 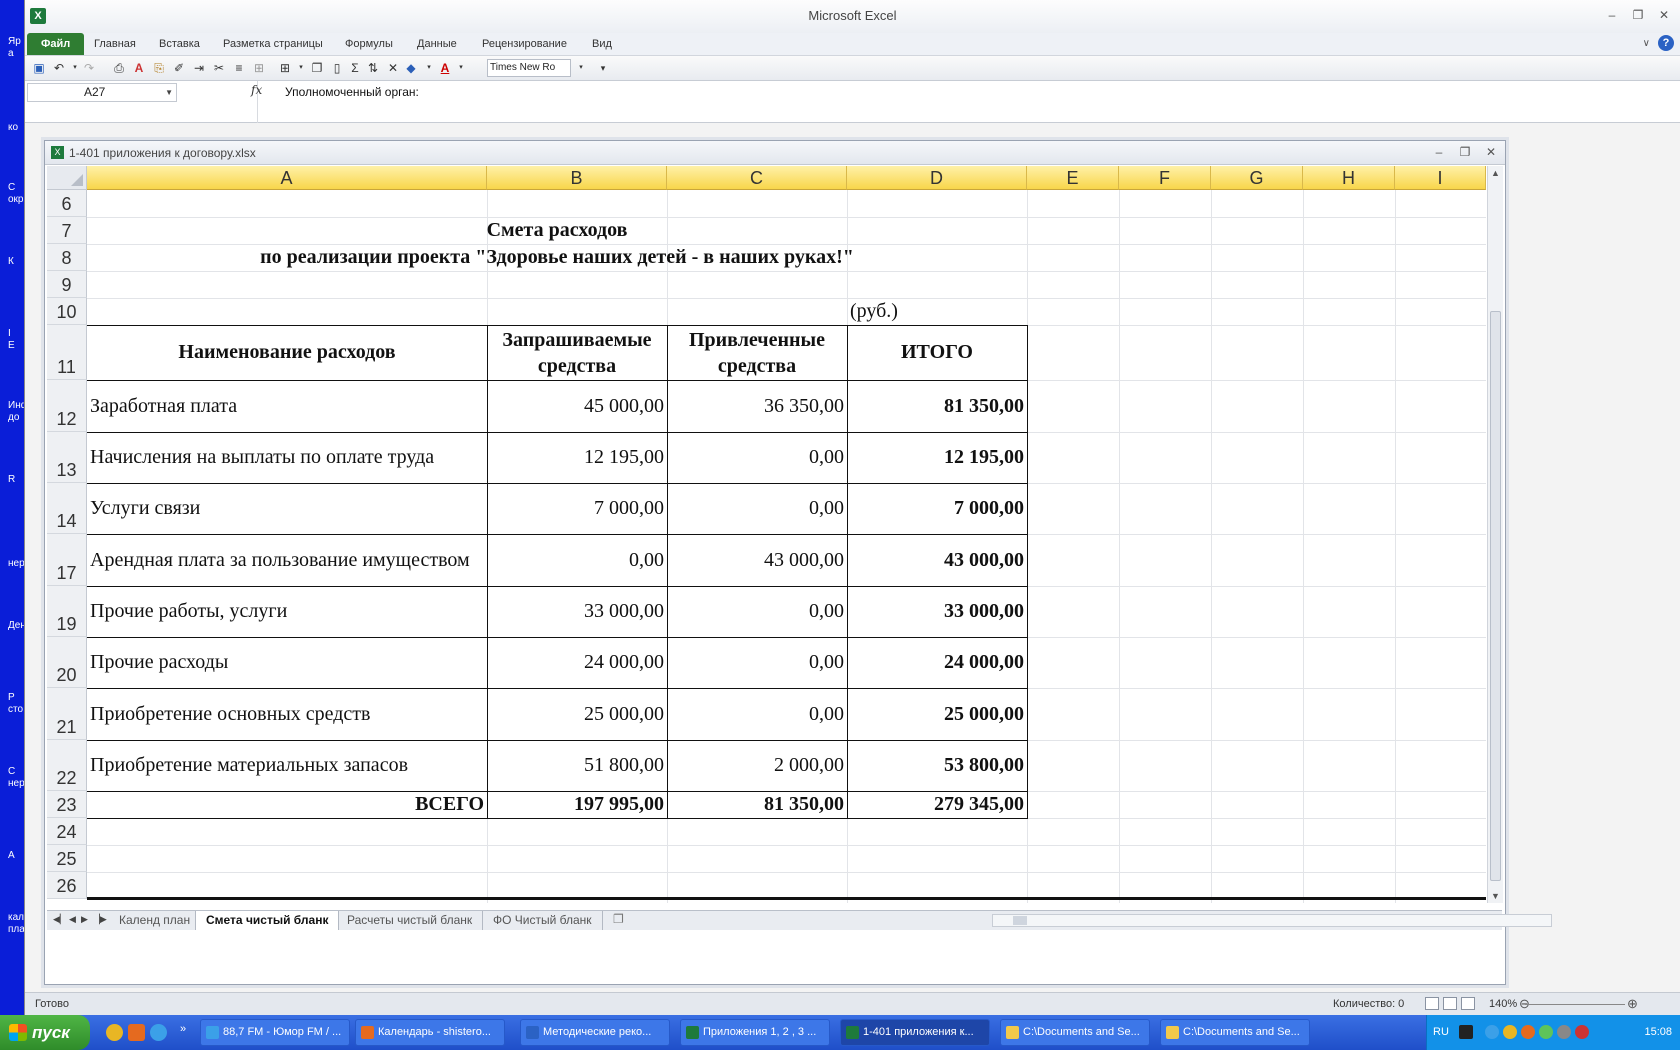 I want to click on new-doc-icon: ▯, so click(x=337, y=68).